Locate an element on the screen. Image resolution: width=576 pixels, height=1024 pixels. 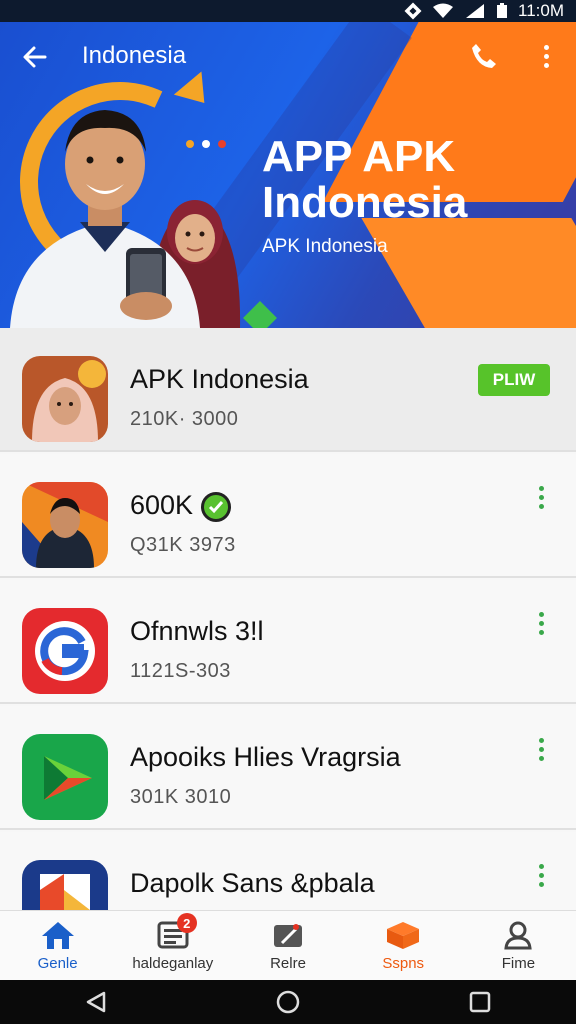
overflow-menu-button is located at coordinates (546, 56).